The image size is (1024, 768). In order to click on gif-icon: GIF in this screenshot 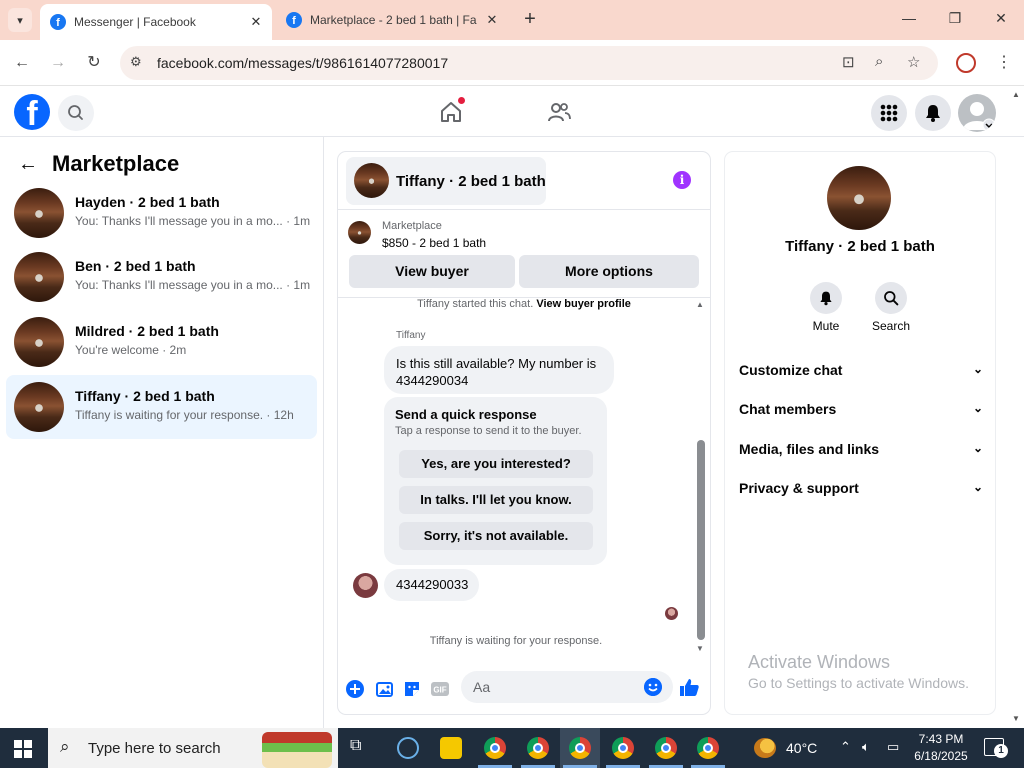, I will do `click(440, 689)`.